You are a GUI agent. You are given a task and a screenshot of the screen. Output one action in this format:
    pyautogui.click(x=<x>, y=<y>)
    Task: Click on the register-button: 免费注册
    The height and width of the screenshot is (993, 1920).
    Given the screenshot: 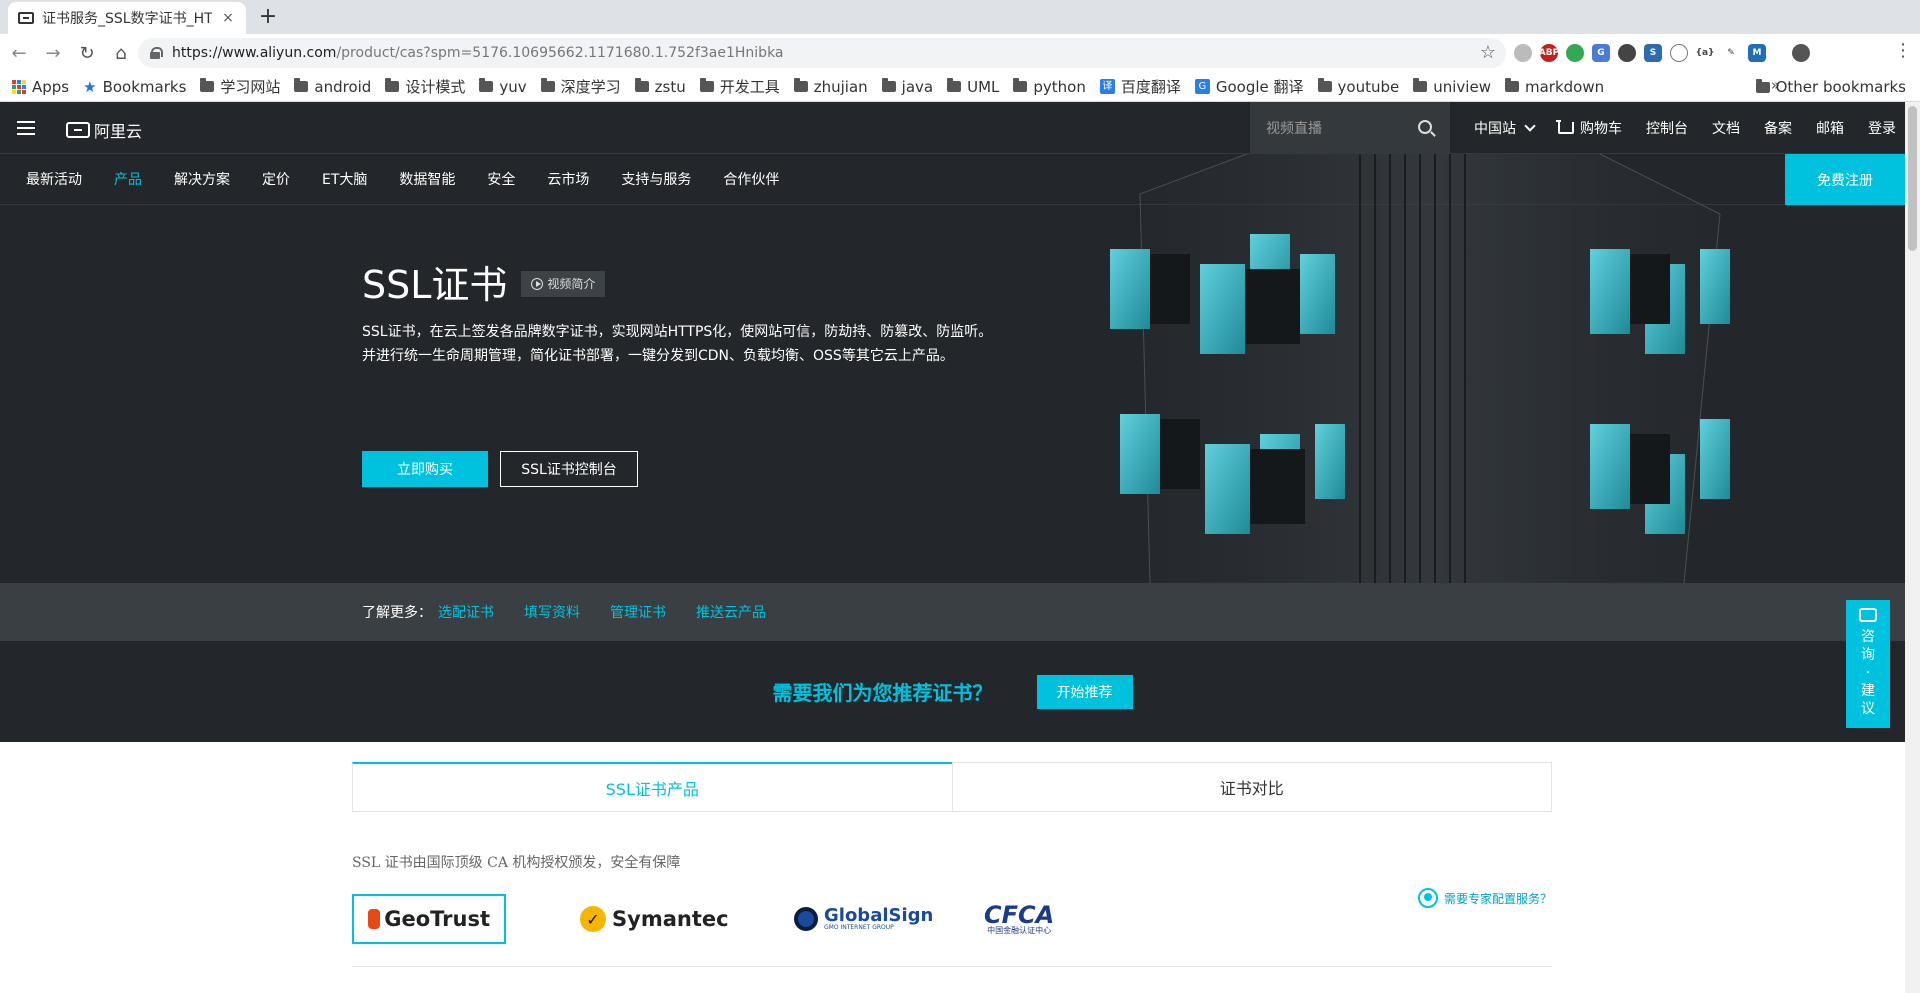 What is the action you would take?
    pyautogui.click(x=1845, y=179)
    